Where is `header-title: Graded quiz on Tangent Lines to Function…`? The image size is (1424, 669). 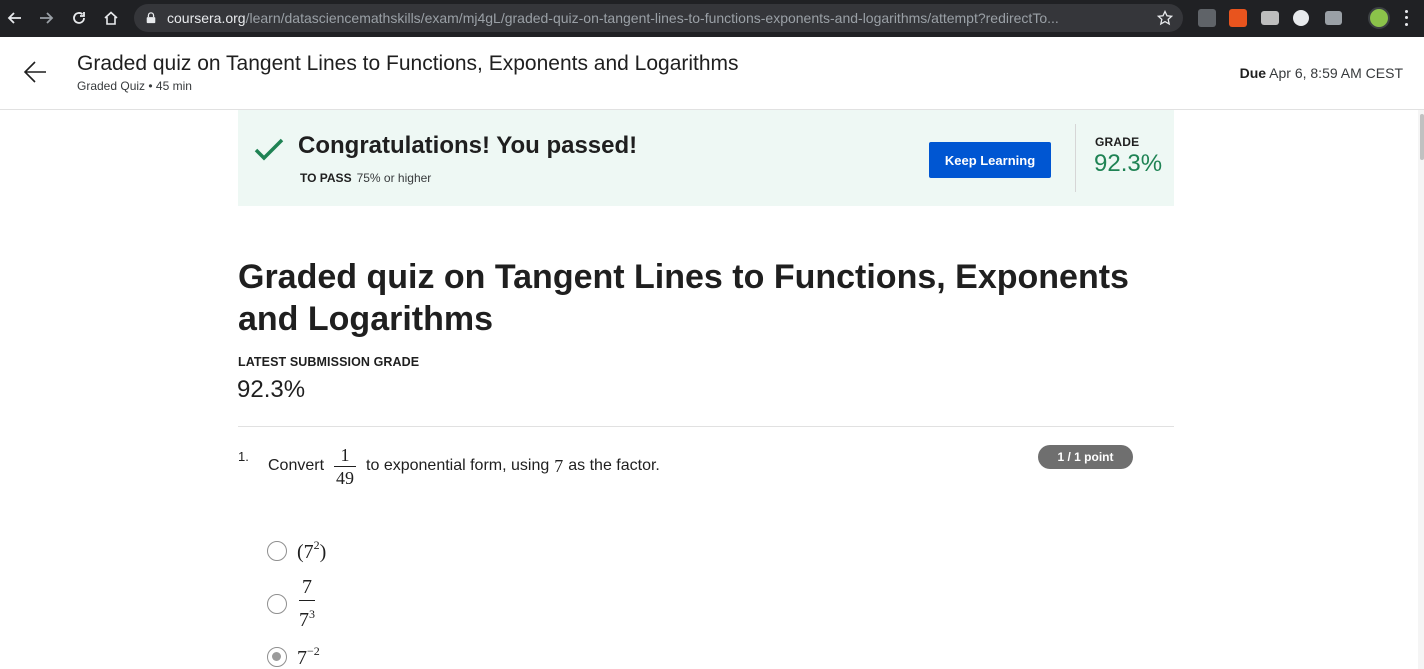
header-title: Graded quiz on Tangent Lines to Function… is located at coordinates (408, 63).